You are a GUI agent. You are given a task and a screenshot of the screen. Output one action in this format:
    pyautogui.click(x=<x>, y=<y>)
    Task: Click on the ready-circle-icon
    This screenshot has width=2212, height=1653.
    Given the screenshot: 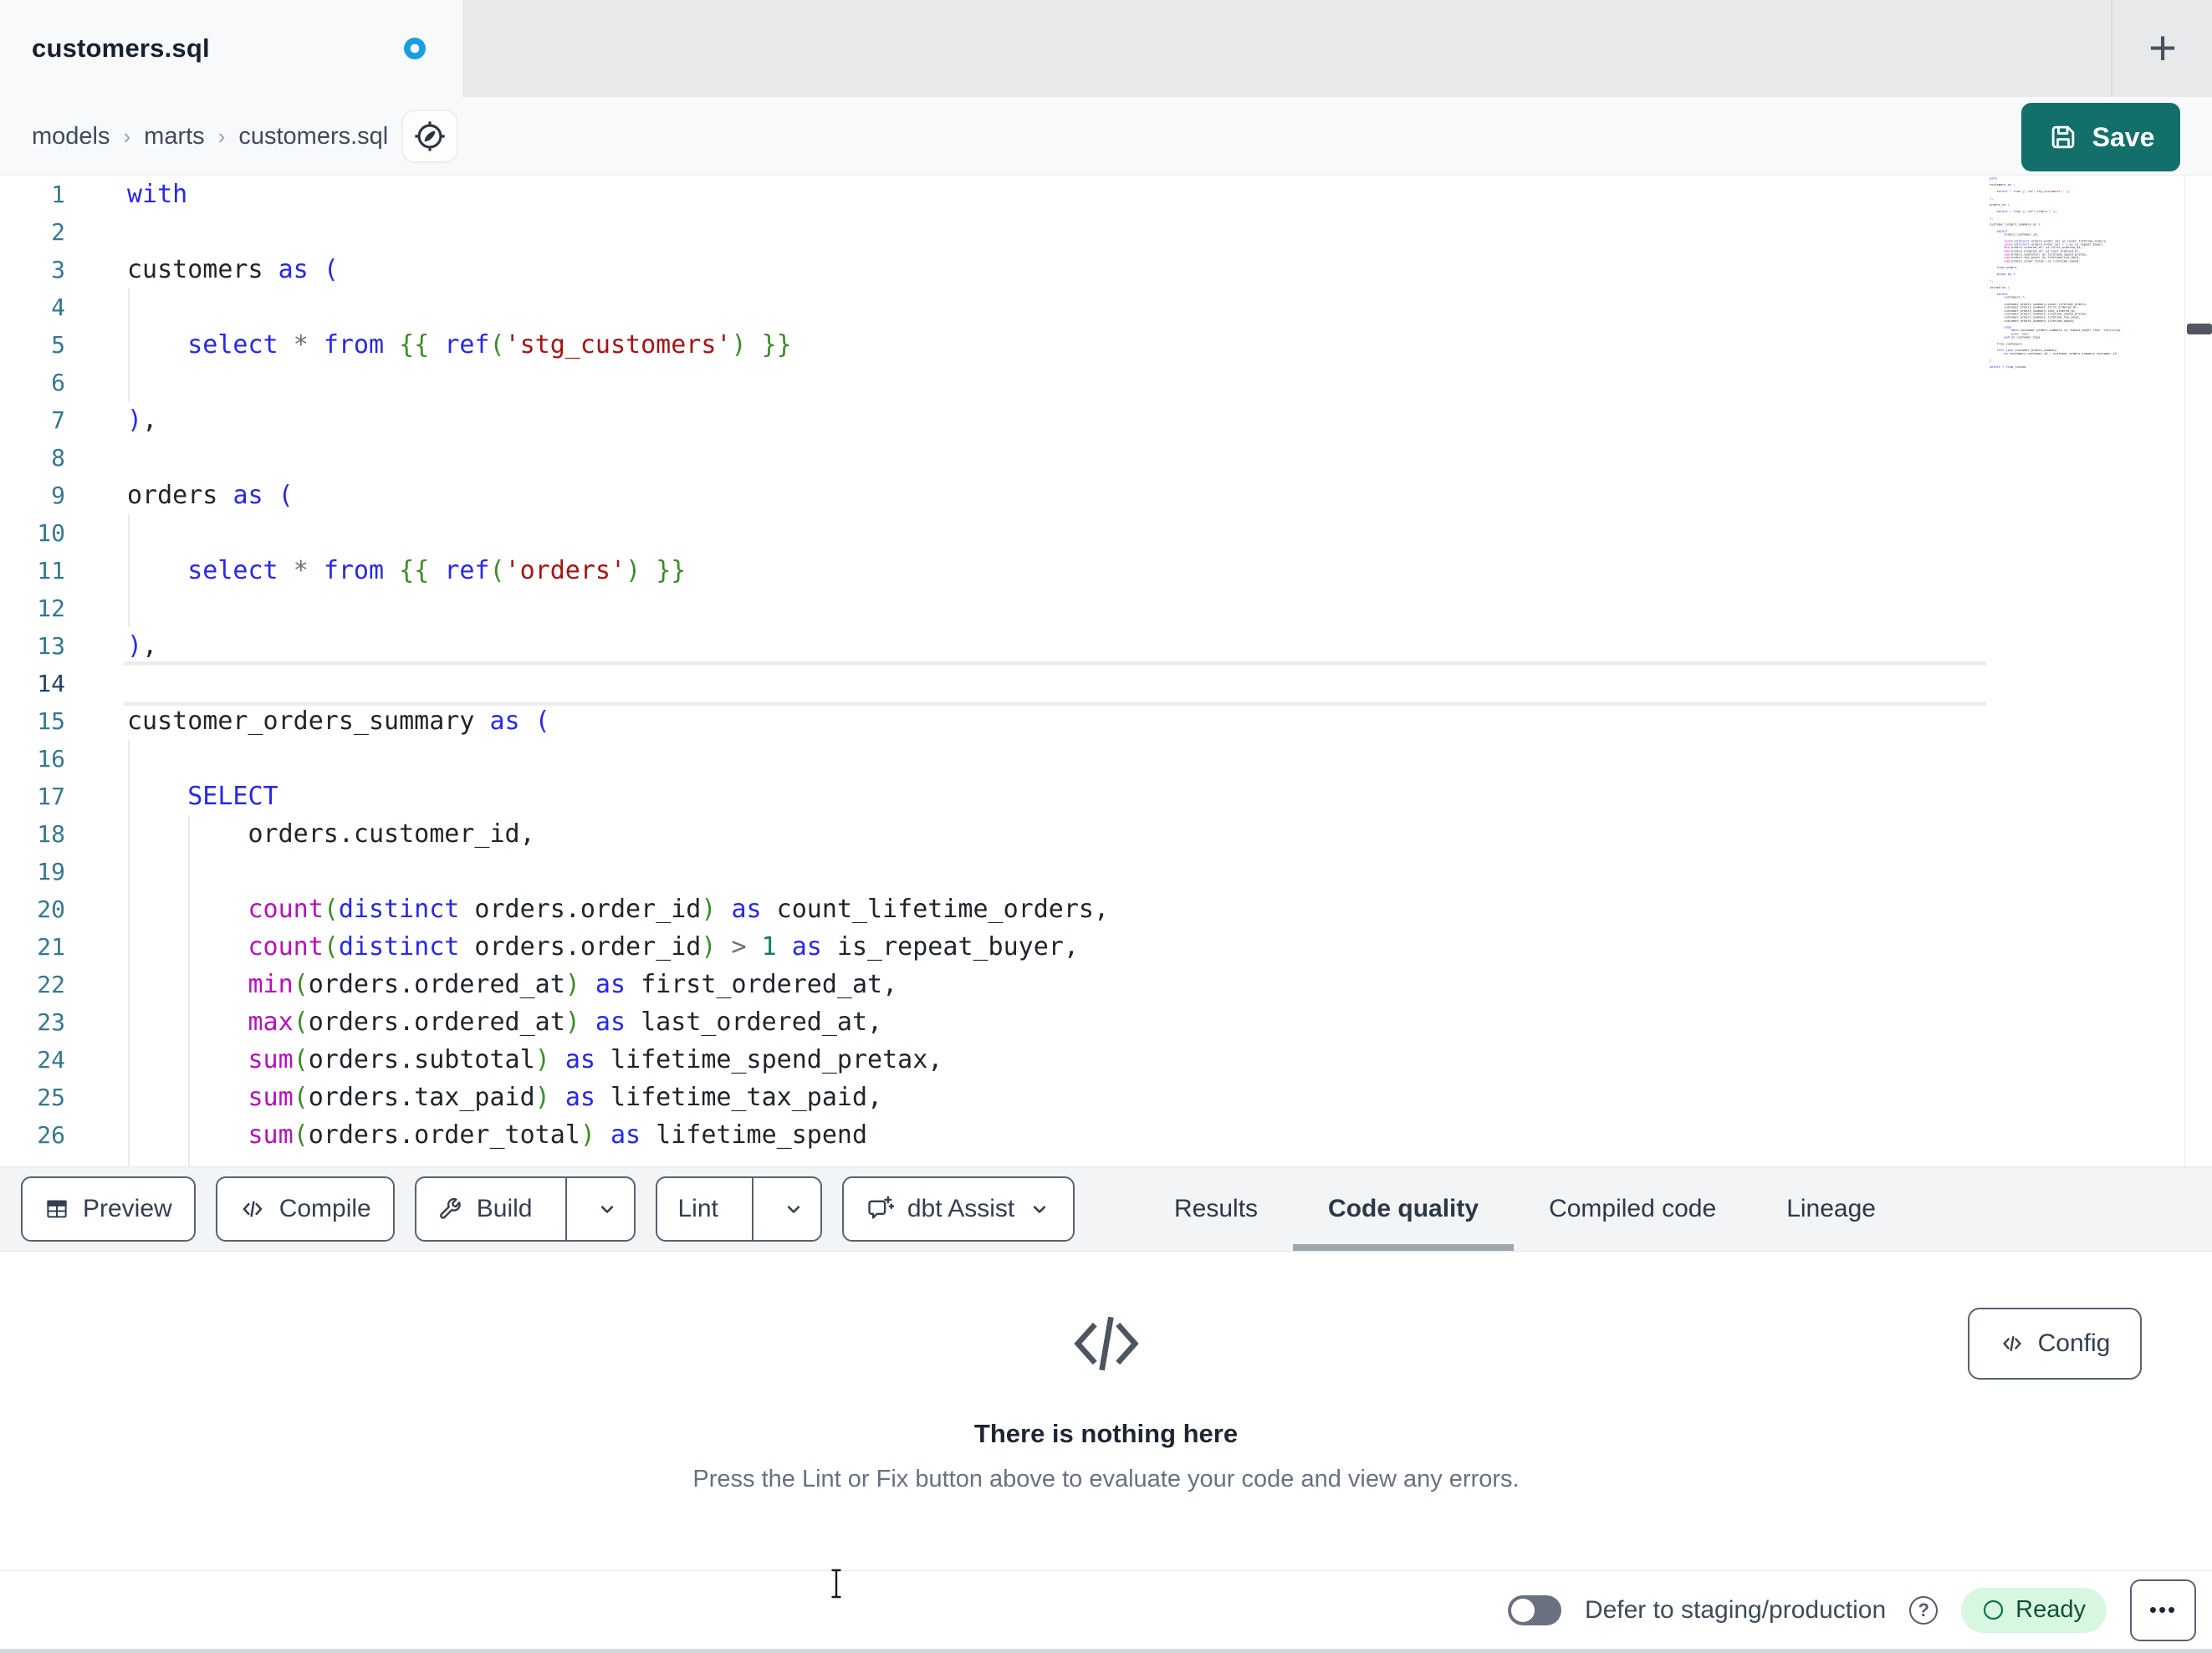 What is the action you would take?
    pyautogui.click(x=1994, y=1609)
    